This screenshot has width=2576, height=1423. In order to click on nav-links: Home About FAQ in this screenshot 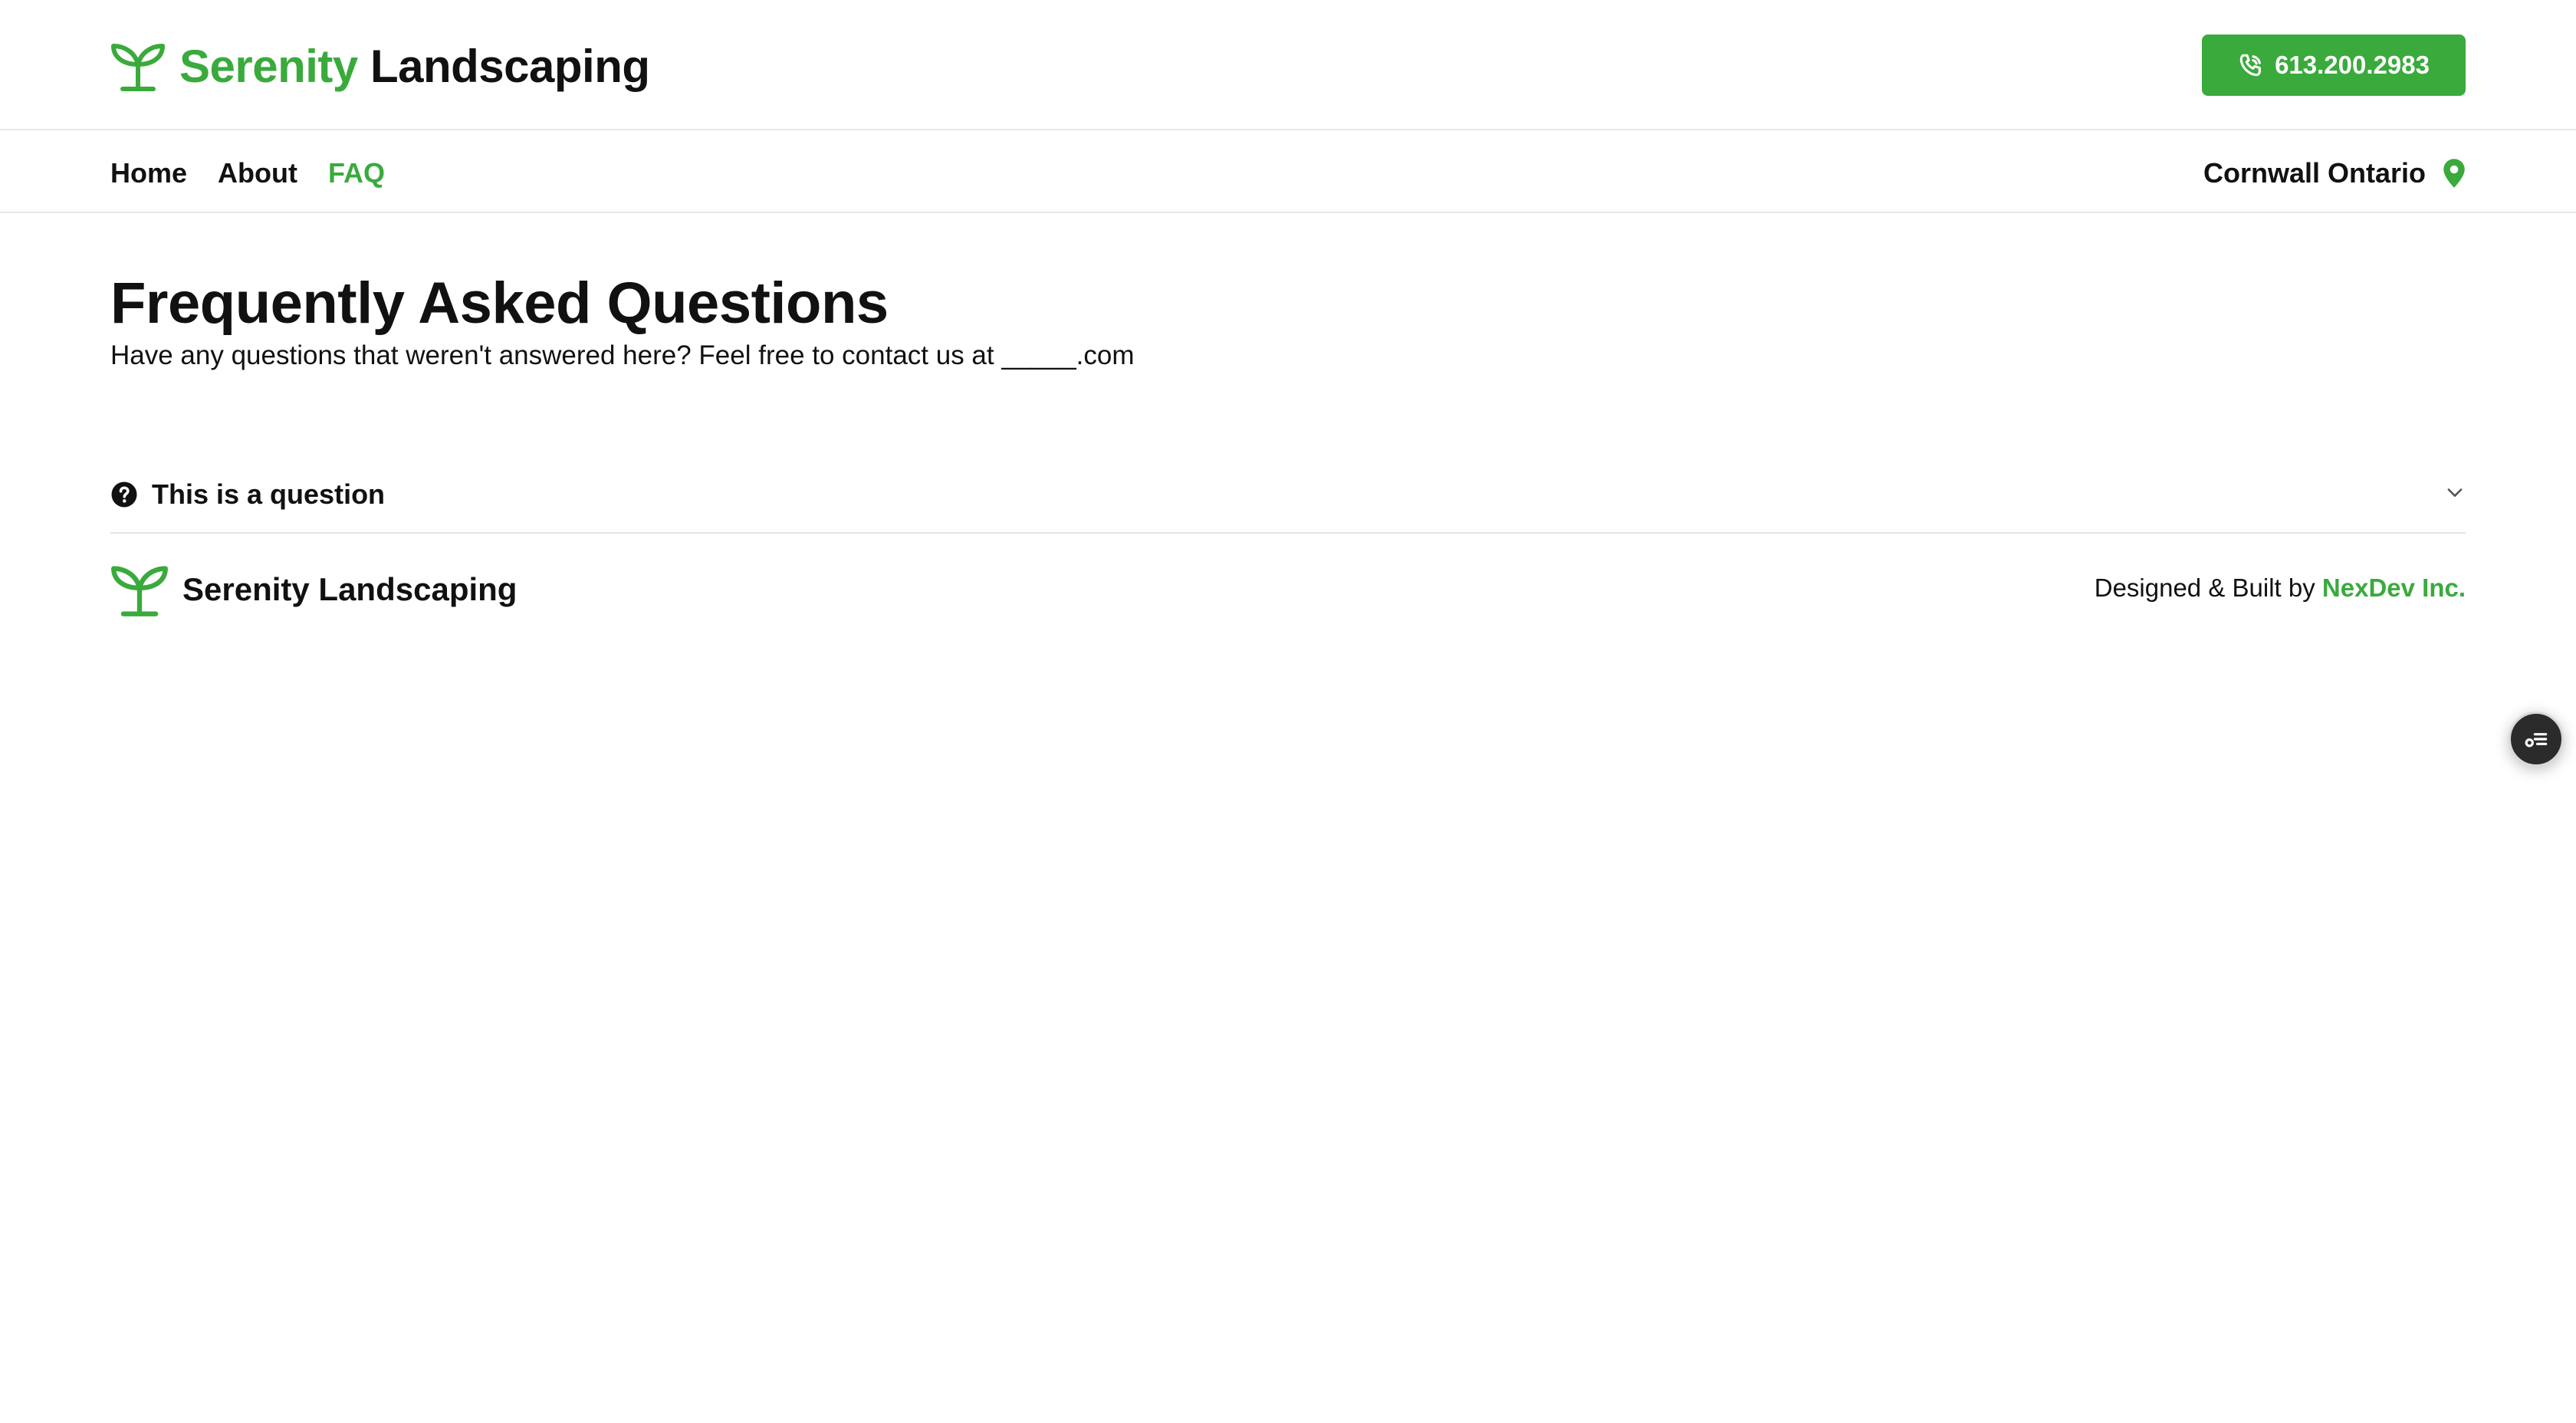, I will do `click(248, 173)`.